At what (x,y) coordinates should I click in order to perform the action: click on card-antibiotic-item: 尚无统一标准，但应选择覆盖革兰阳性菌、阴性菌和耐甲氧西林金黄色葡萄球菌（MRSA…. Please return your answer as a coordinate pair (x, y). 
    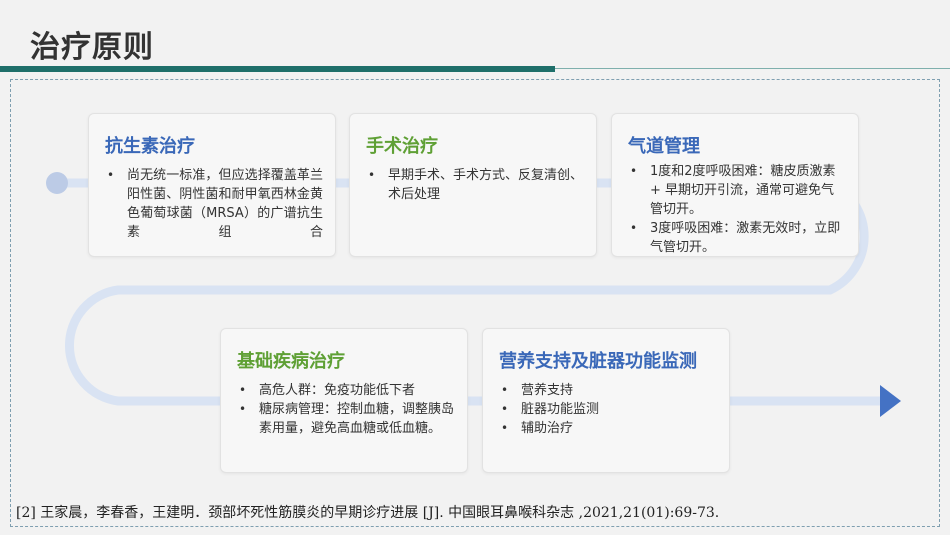
    Looking at the image, I should click on (214, 204).